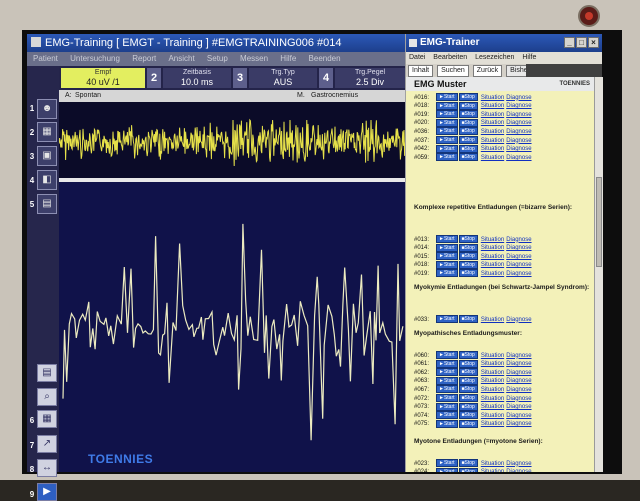 This screenshot has width=640, height=501. I want to click on scrollbar-thumb, so click(599, 222).